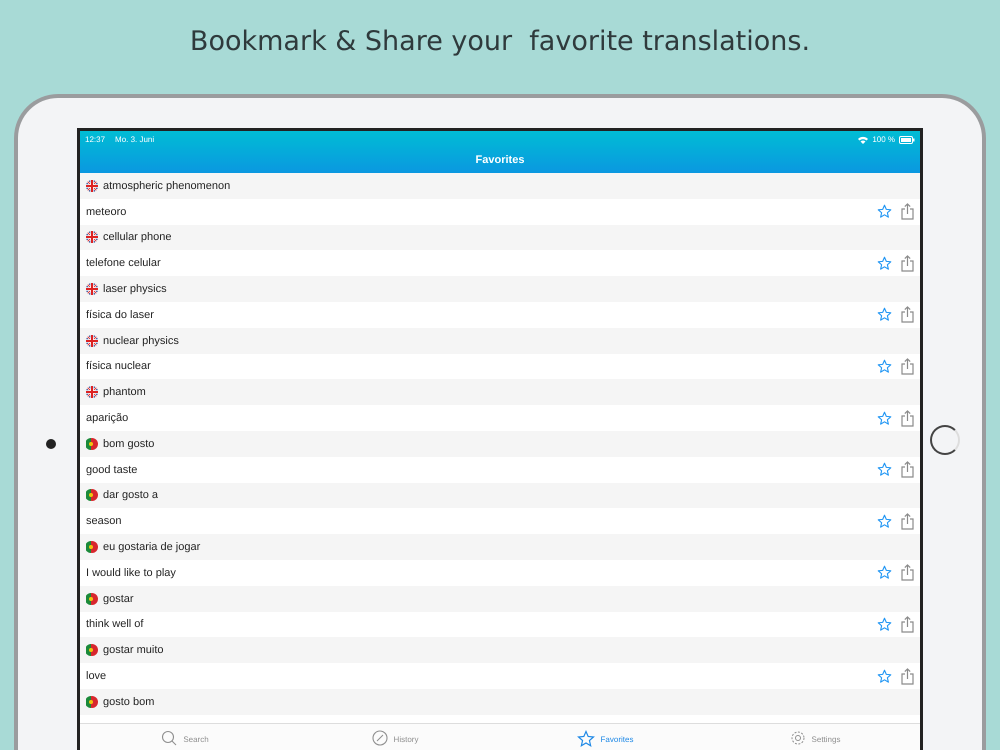  Describe the element at coordinates (135, 289) in the screenshot. I see `source-term: laser physics` at that location.